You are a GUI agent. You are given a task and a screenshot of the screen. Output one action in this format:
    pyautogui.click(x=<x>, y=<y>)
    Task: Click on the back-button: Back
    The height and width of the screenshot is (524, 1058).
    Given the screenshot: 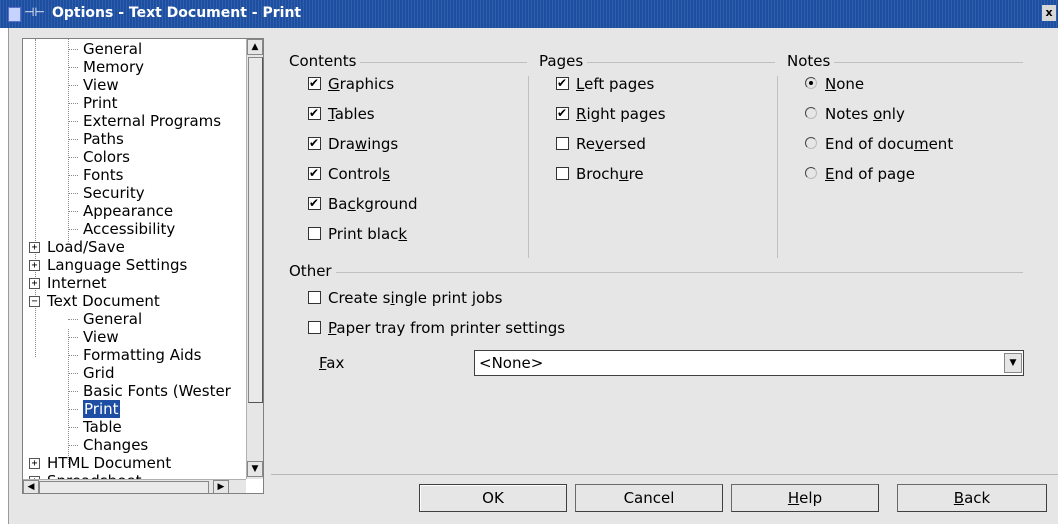 What is the action you would take?
    pyautogui.click(x=972, y=498)
    